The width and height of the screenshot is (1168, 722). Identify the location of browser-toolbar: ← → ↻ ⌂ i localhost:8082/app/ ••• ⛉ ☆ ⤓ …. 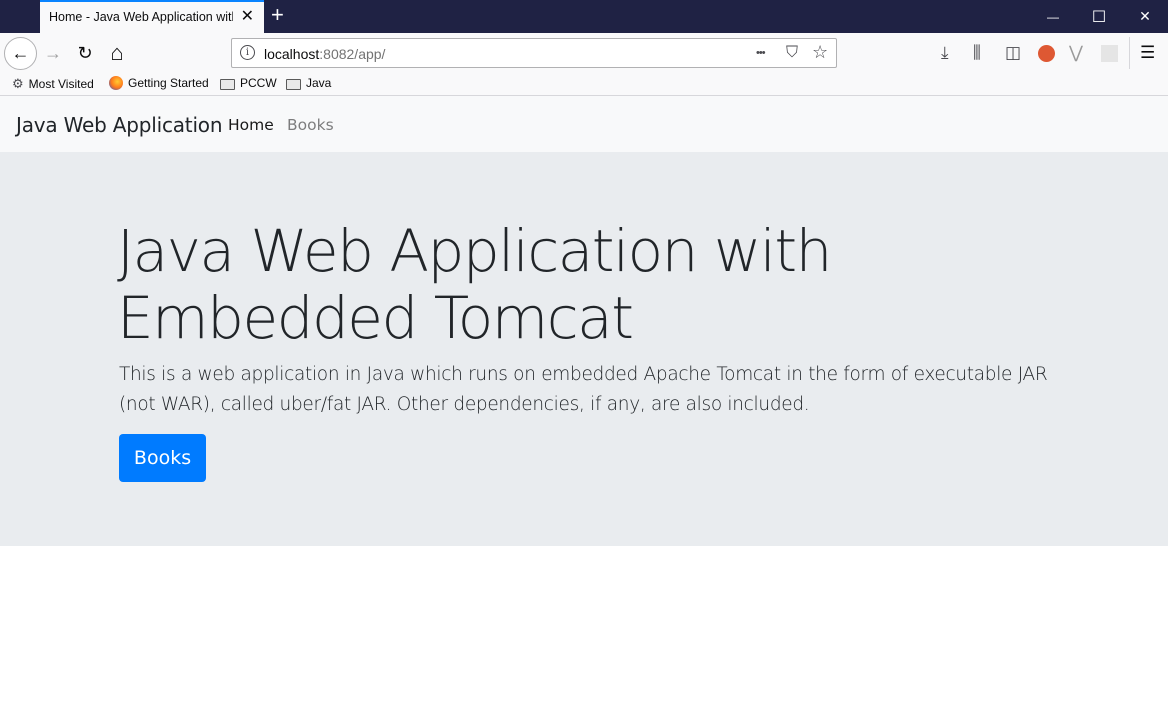
(584, 53).